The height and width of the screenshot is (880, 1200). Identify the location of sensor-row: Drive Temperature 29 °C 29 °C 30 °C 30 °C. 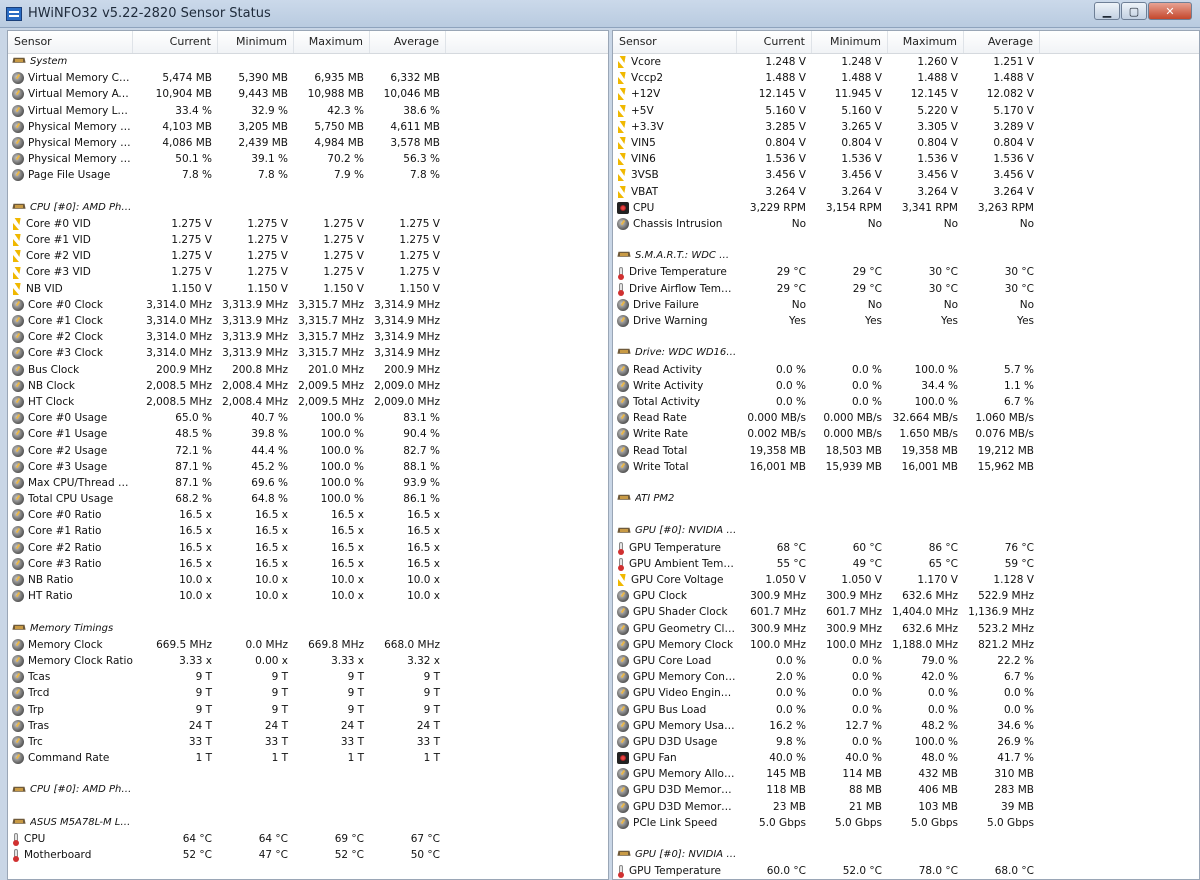
(906, 272).